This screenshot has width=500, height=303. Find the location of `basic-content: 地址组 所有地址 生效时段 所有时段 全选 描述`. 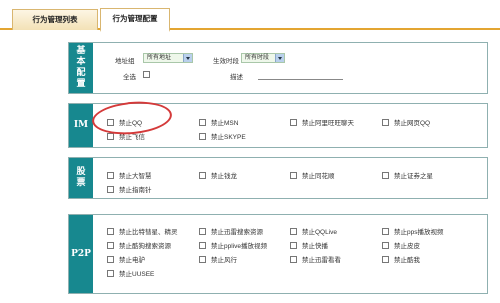

basic-content: 地址组 所有地址 生效时段 所有时段 全选 描述 is located at coordinates (290, 68).